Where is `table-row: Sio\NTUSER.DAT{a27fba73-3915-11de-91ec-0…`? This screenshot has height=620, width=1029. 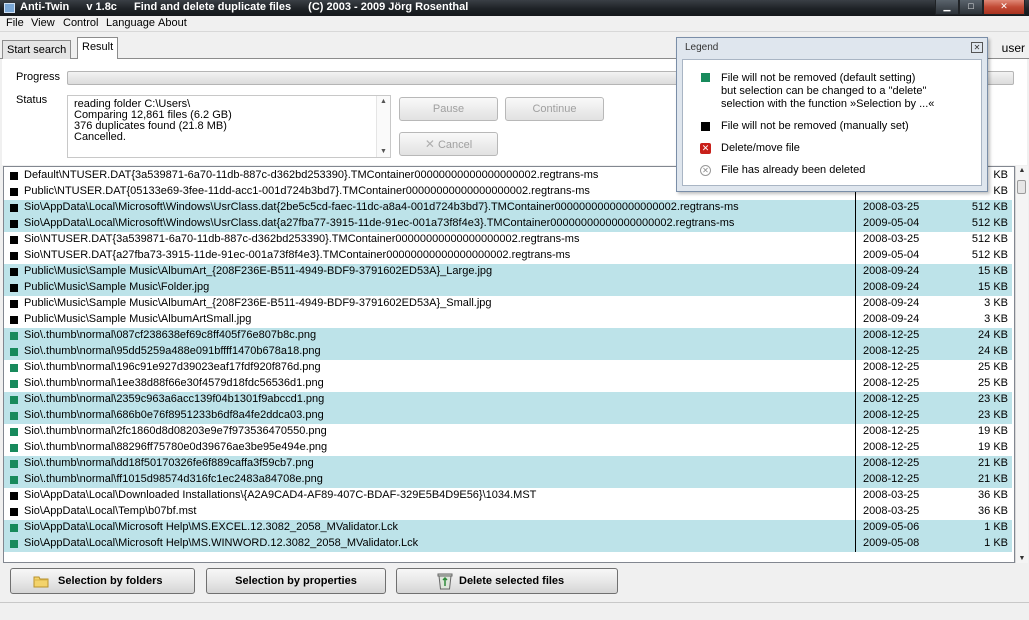 table-row: Sio\NTUSER.DAT{a27fba73-3915-11de-91ec-0… is located at coordinates (508, 256).